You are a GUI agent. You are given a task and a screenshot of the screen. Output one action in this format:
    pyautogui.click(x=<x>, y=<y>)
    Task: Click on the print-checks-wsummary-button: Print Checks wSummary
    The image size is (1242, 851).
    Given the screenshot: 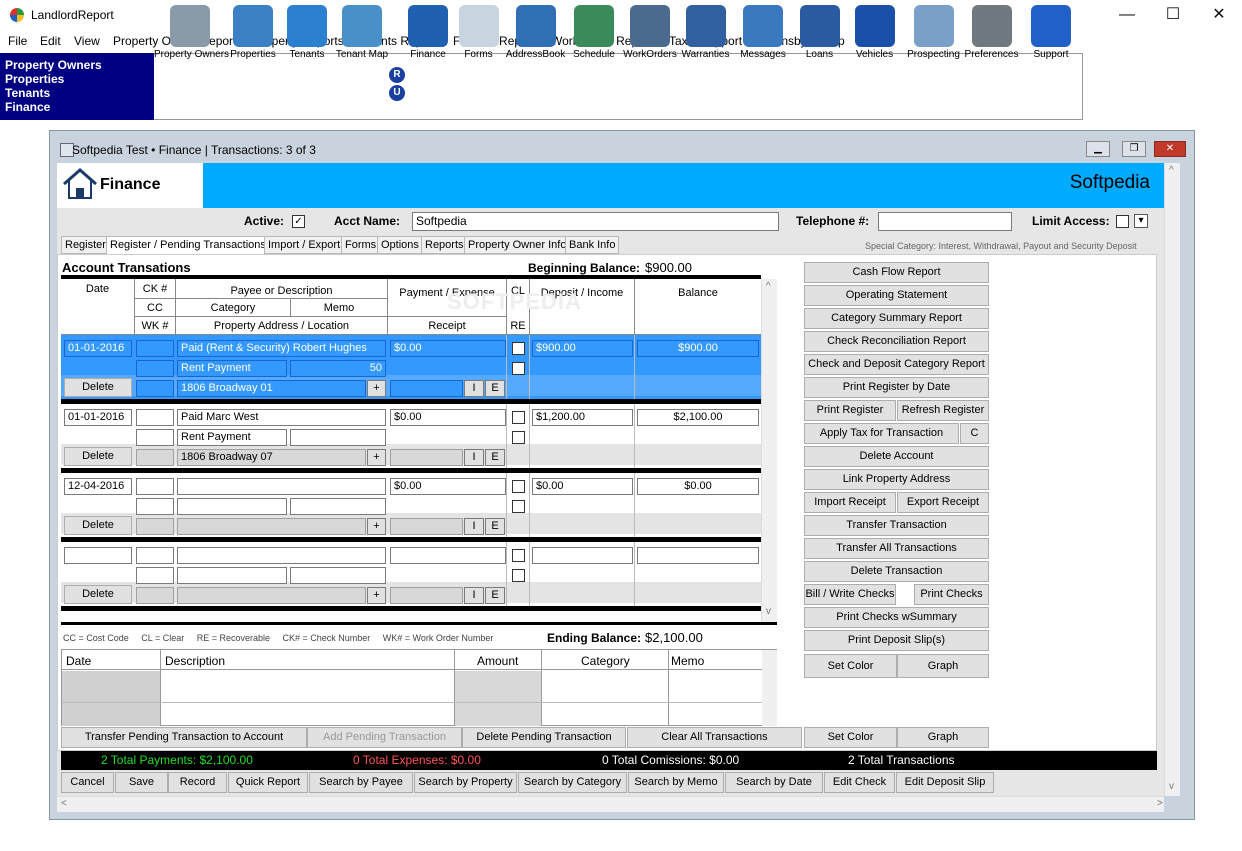 What is the action you would take?
    pyautogui.click(x=896, y=617)
    